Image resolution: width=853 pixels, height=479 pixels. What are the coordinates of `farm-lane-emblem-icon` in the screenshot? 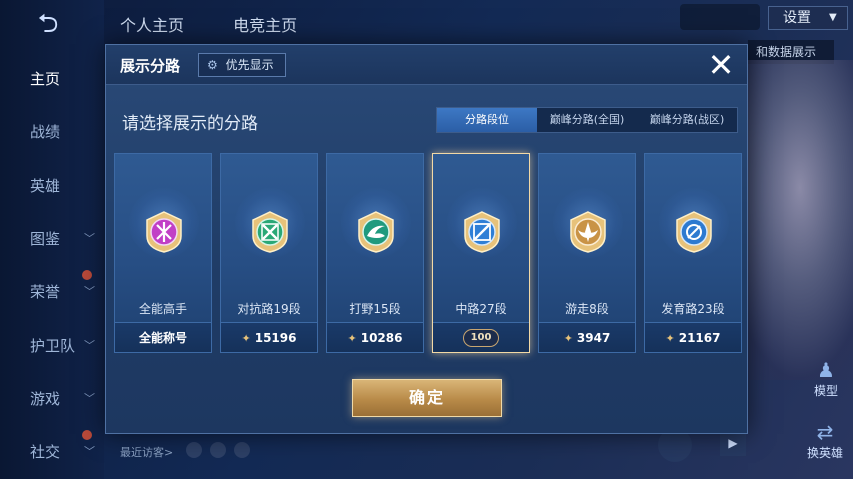 It's located at (694, 232).